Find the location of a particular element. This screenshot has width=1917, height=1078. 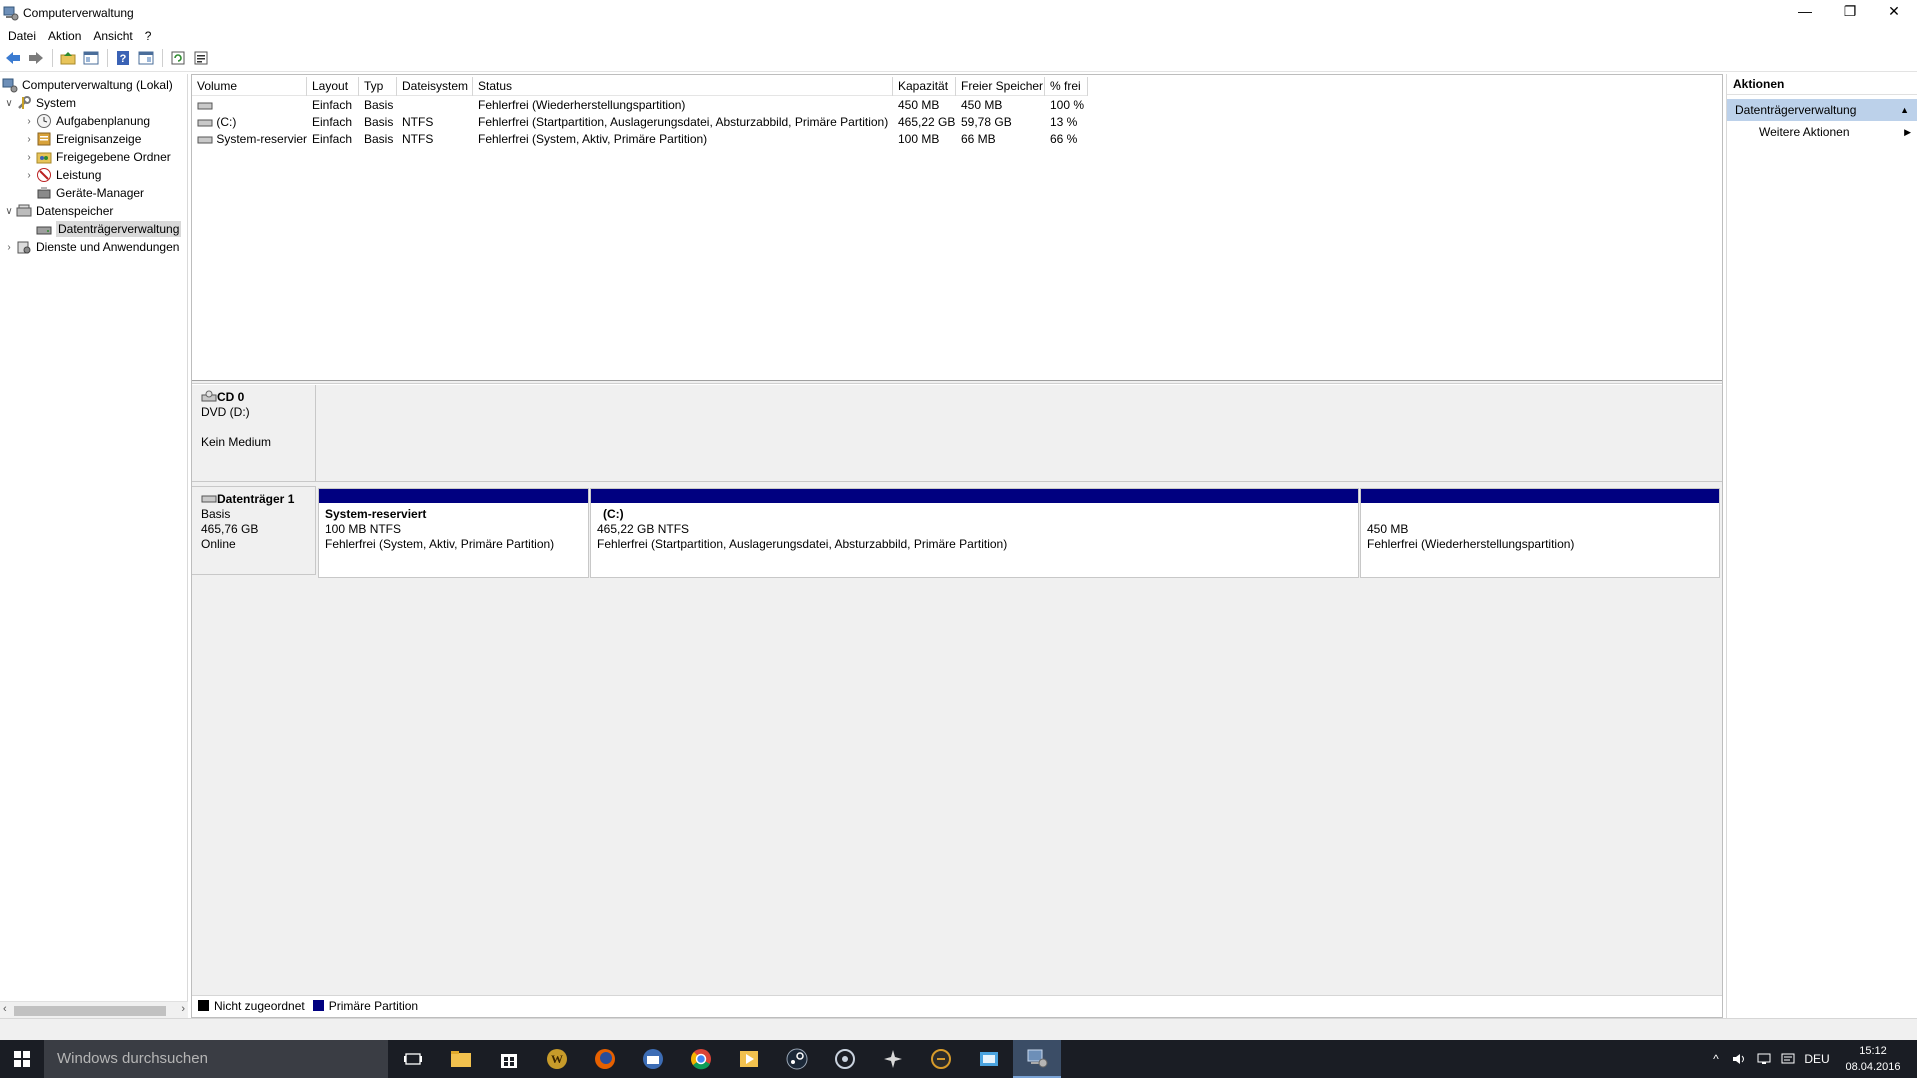

disk1-type: Basis is located at coordinates (216, 514).